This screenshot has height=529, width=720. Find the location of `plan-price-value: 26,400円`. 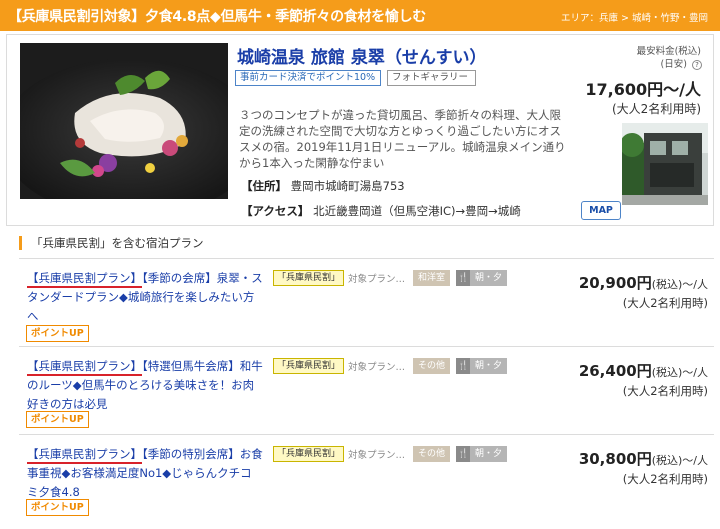

plan-price-value: 26,400円 is located at coordinates (615, 371).